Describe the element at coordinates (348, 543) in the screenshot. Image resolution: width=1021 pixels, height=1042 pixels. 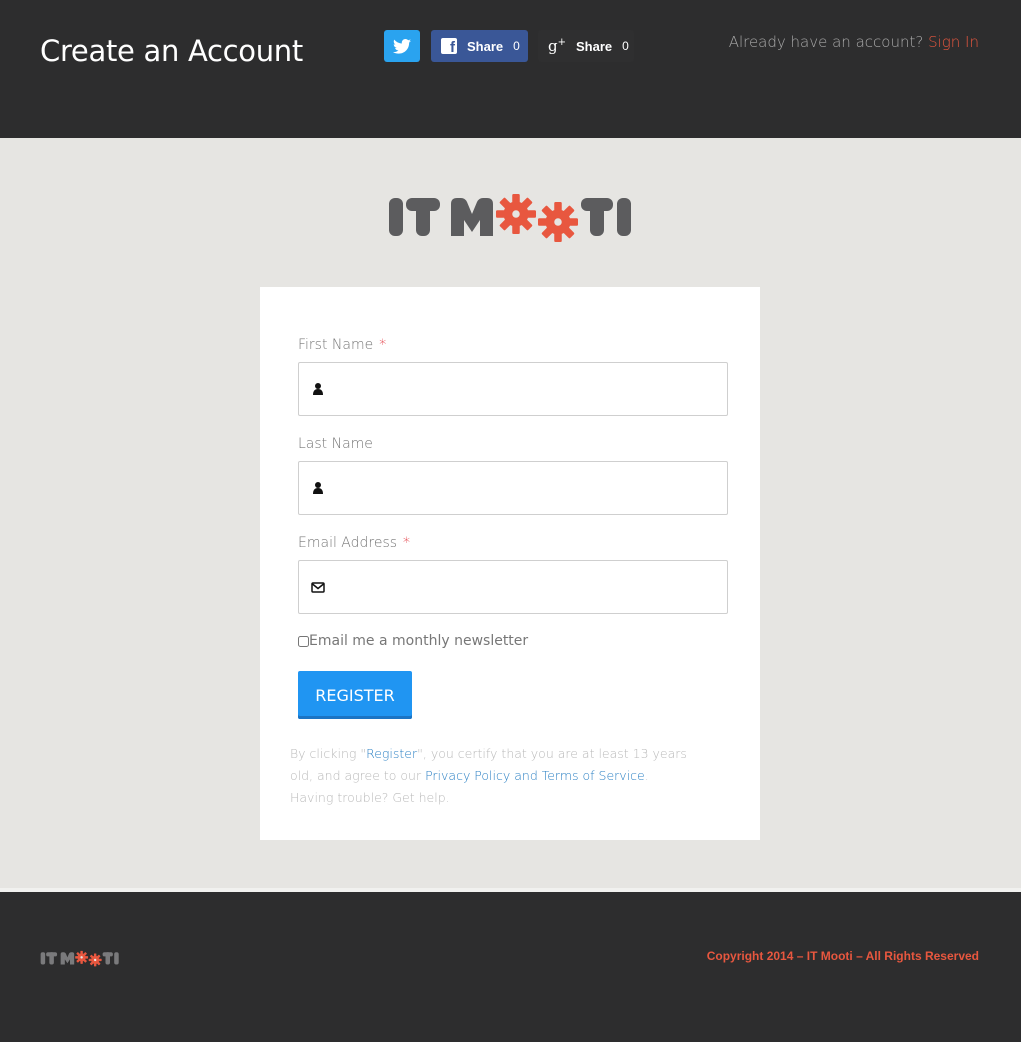
I see `email-label-text: Email Address` at that location.